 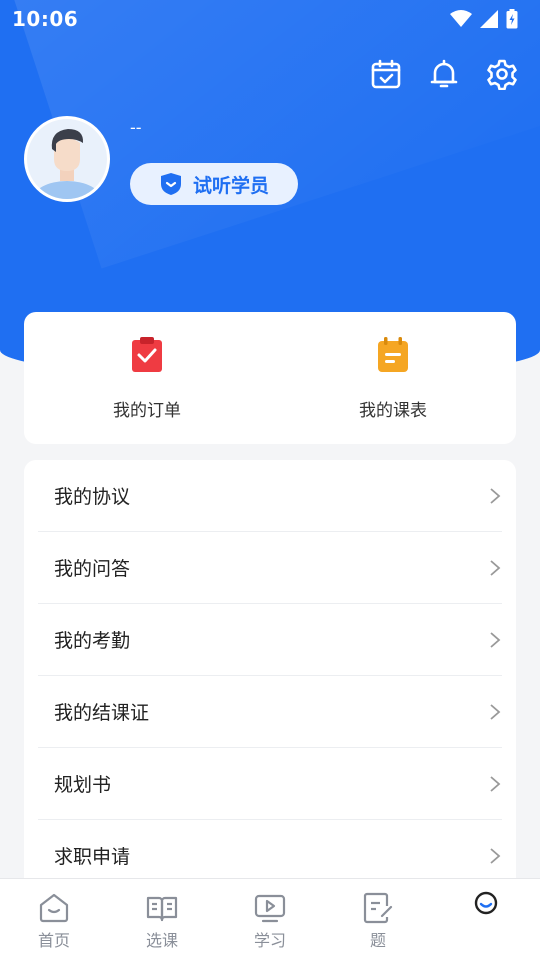 What do you see at coordinates (53, 940) in the screenshot?
I see `tab-label: 首页` at bounding box center [53, 940].